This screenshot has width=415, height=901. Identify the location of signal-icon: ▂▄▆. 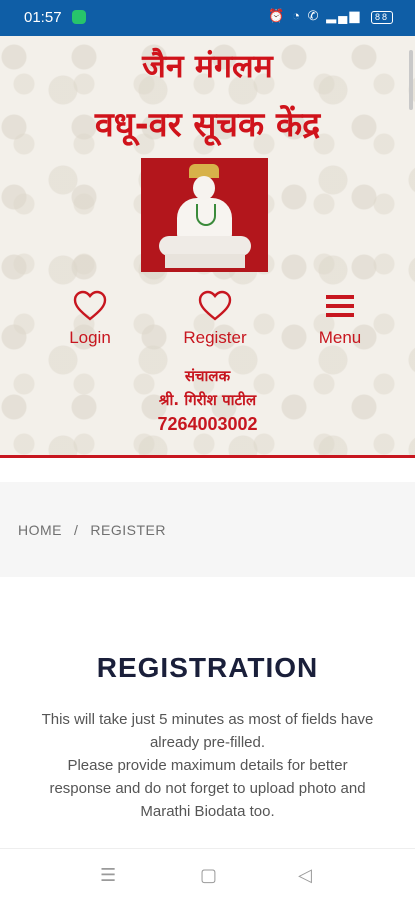
(344, 15).